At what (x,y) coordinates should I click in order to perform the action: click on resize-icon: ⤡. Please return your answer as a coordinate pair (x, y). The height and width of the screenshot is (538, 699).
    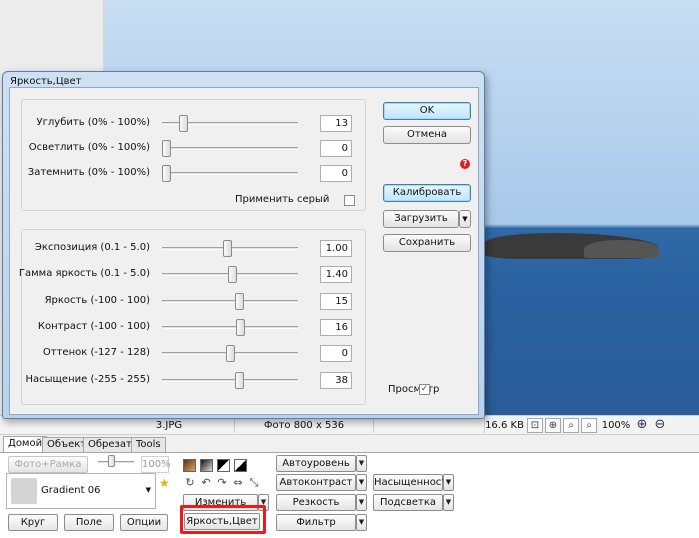
    Looking at the image, I should click on (254, 483).